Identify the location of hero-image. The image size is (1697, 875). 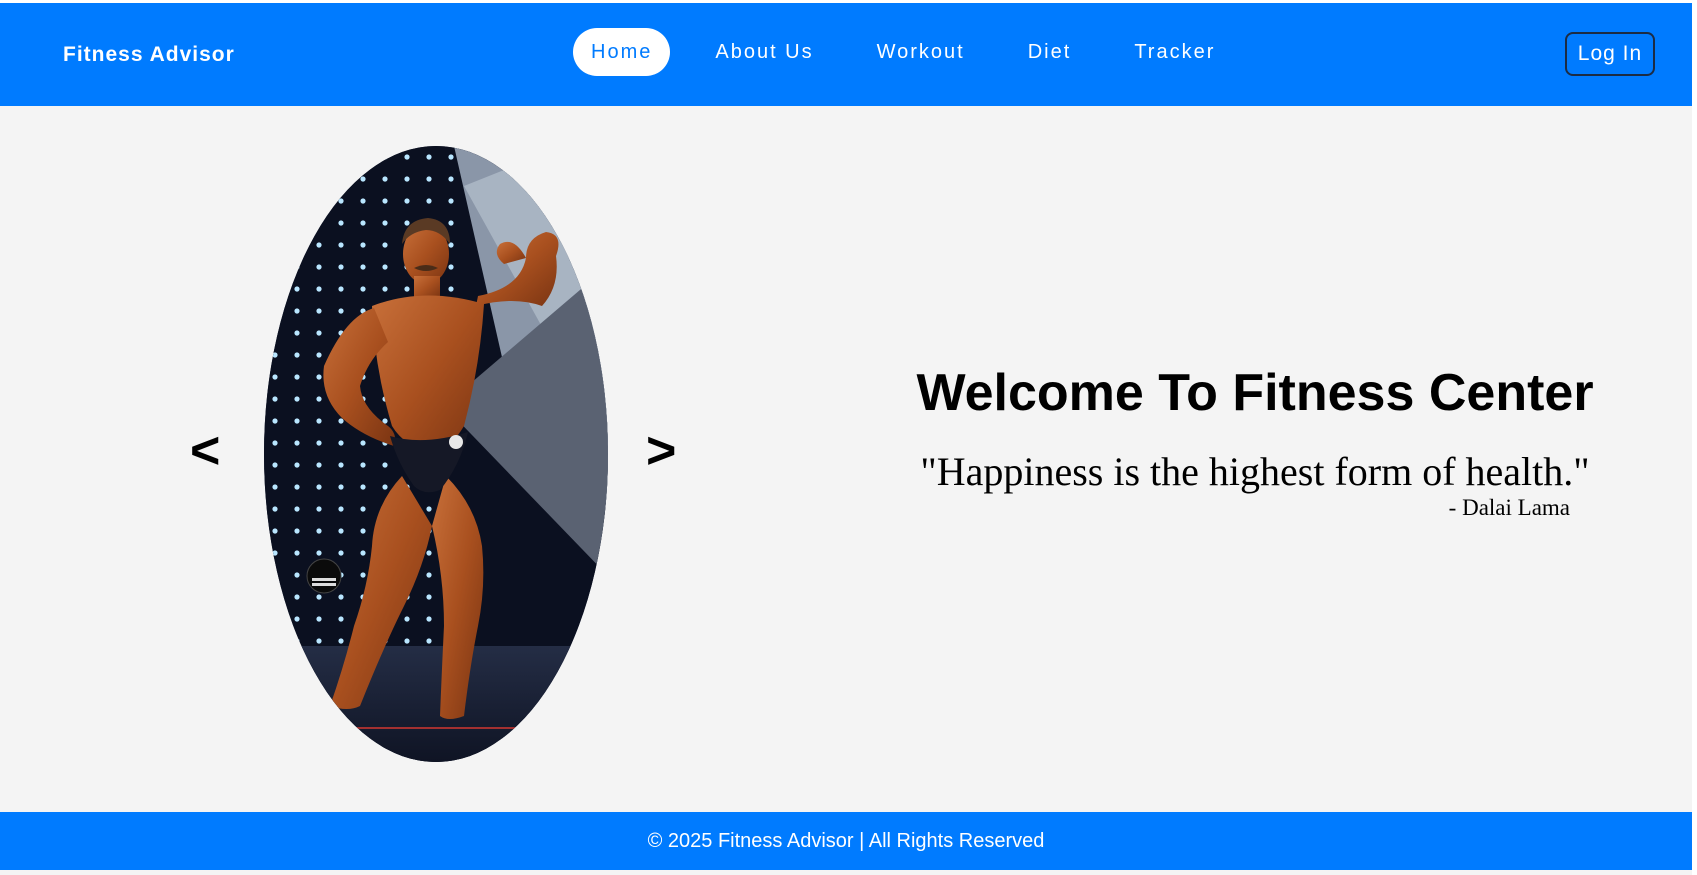
(436, 454).